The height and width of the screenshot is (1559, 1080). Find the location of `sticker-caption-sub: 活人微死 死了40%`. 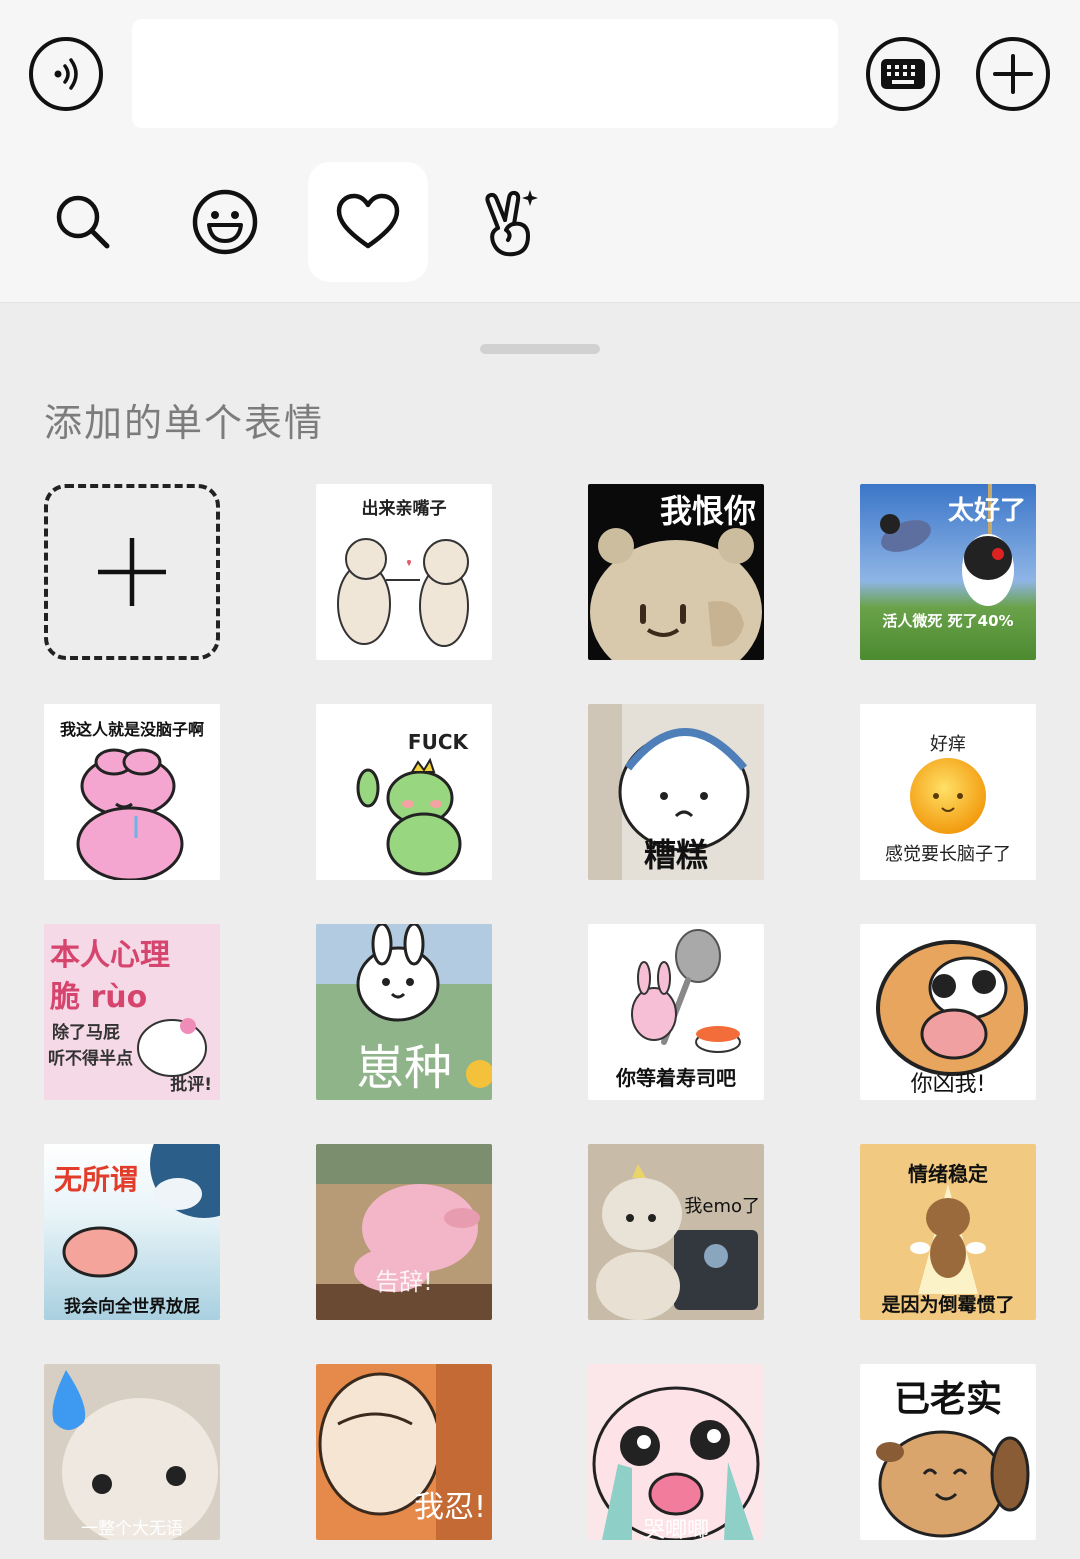

sticker-caption-sub: 活人微死 死了40% is located at coordinates (948, 621).